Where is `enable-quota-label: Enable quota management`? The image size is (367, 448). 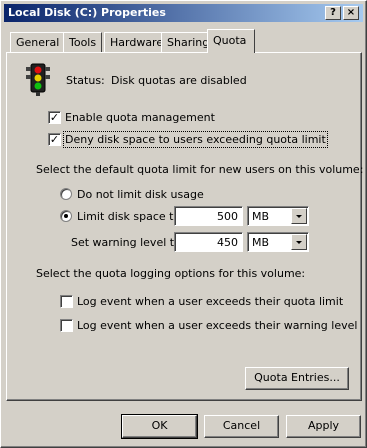
enable-quota-label: Enable quota management is located at coordinates (140, 117).